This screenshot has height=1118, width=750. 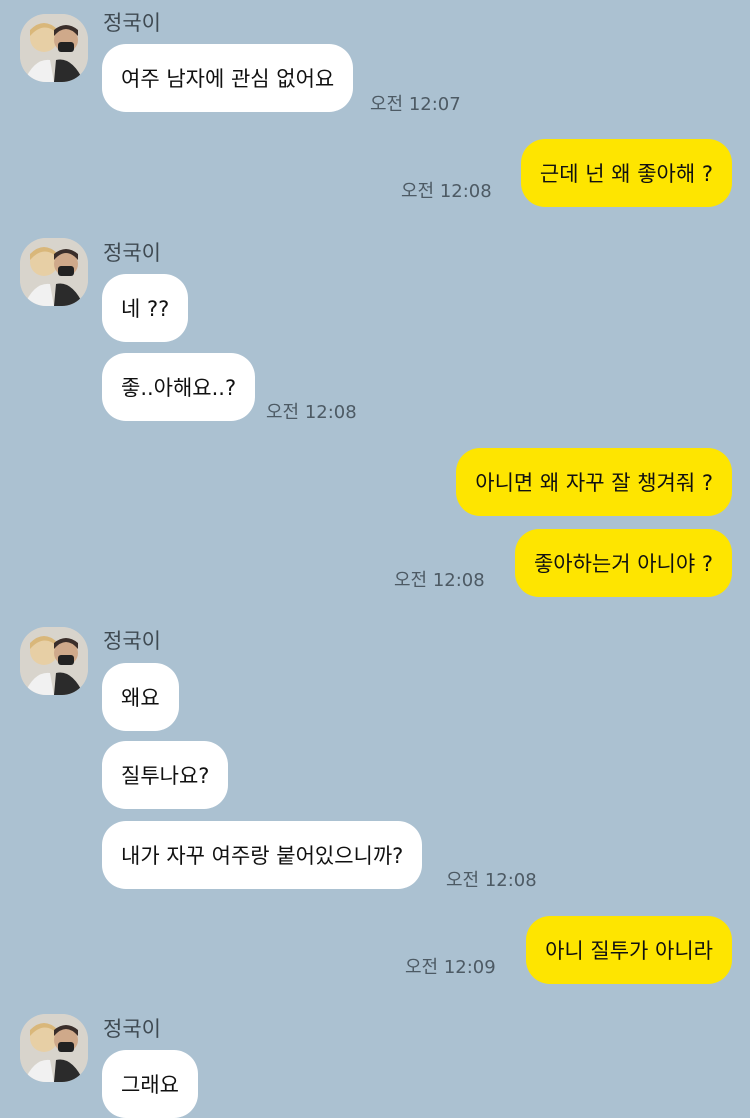 I want to click on message-bubble-outgoing: 아니면 왜 자꾸 잘 챙겨줘 ?, so click(x=594, y=482).